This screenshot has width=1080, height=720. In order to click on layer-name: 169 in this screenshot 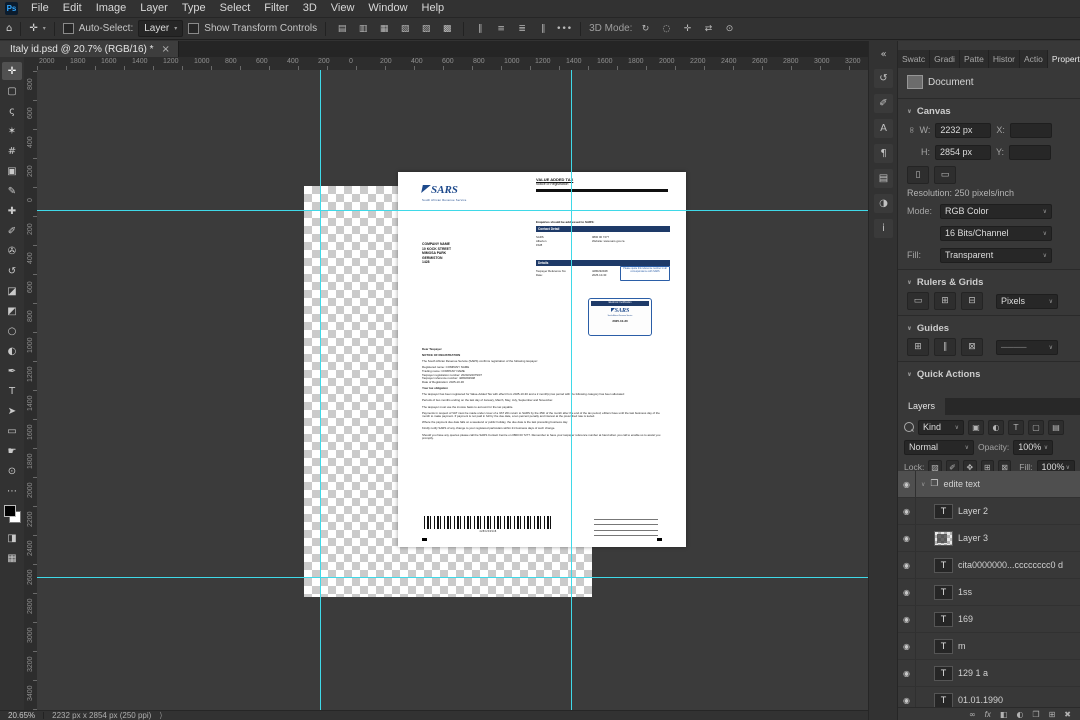, I will do `click(965, 619)`.